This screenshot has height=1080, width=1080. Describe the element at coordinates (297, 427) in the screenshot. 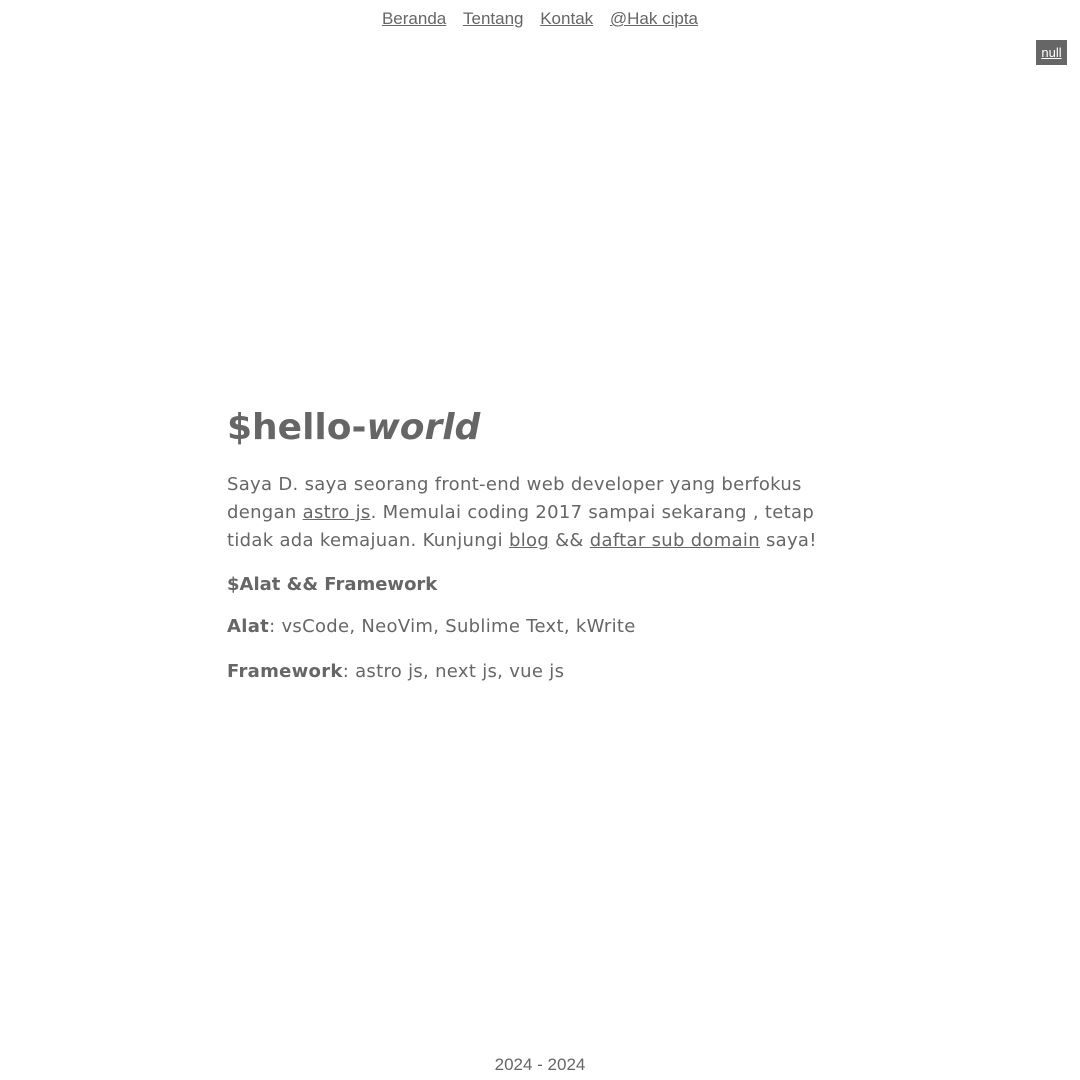

I see `title-prefix: $hello-` at that location.